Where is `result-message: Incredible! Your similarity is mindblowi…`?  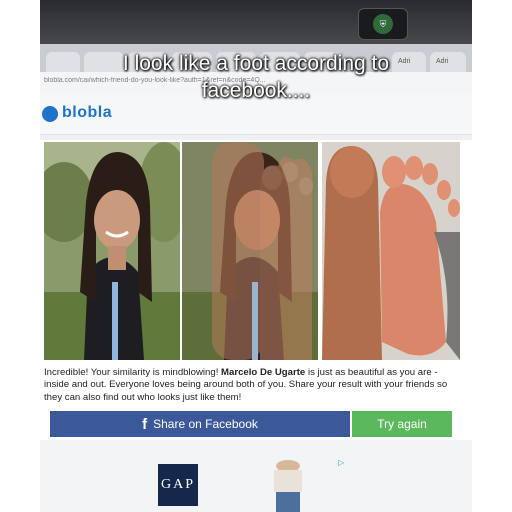 result-message: Incredible! Your similarity is mindblowi… is located at coordinates (251, 385).